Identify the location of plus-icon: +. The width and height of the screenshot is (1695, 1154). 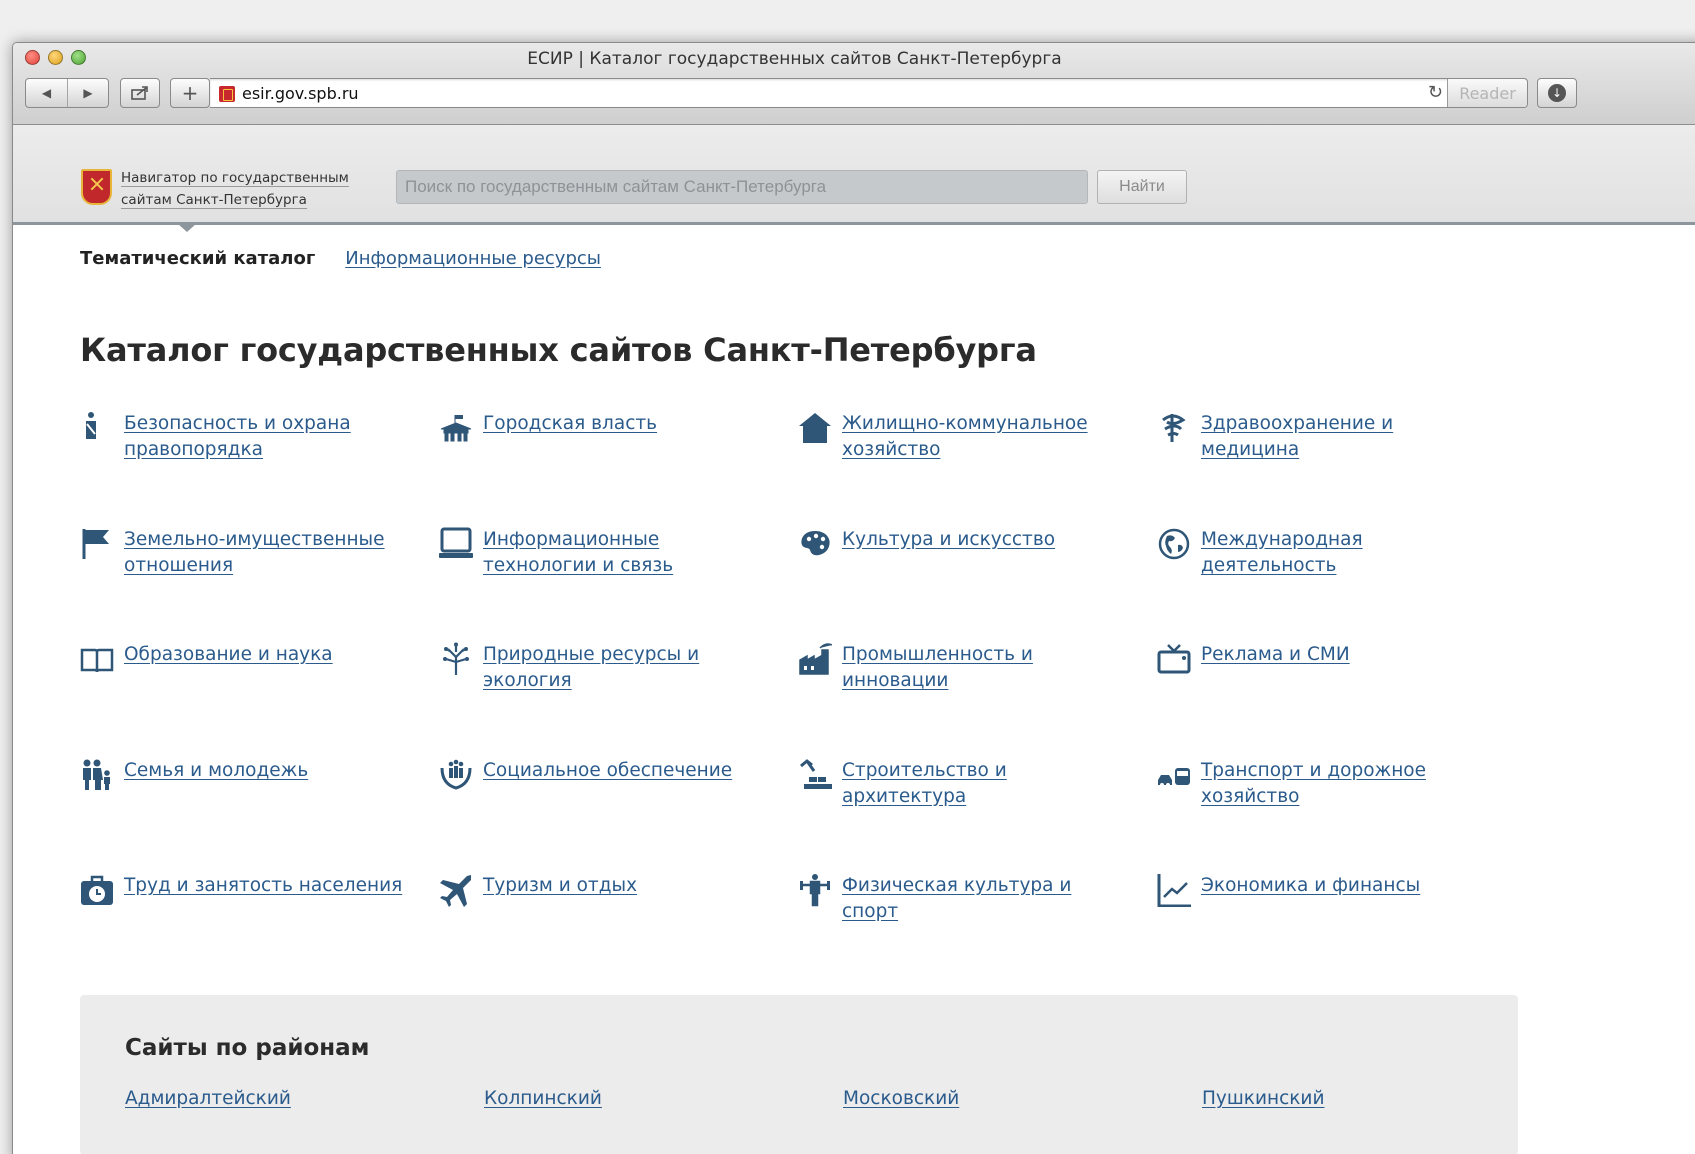
(190, 93).